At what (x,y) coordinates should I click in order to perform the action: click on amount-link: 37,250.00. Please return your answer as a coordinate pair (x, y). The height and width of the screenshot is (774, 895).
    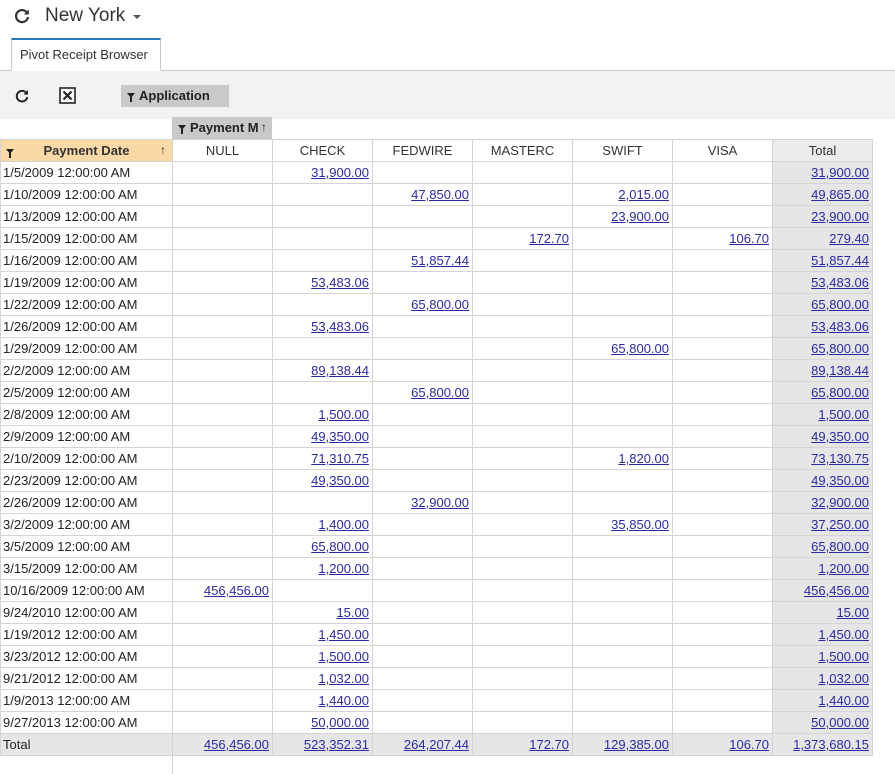
    Looking at the image, I should click on (840, 524).